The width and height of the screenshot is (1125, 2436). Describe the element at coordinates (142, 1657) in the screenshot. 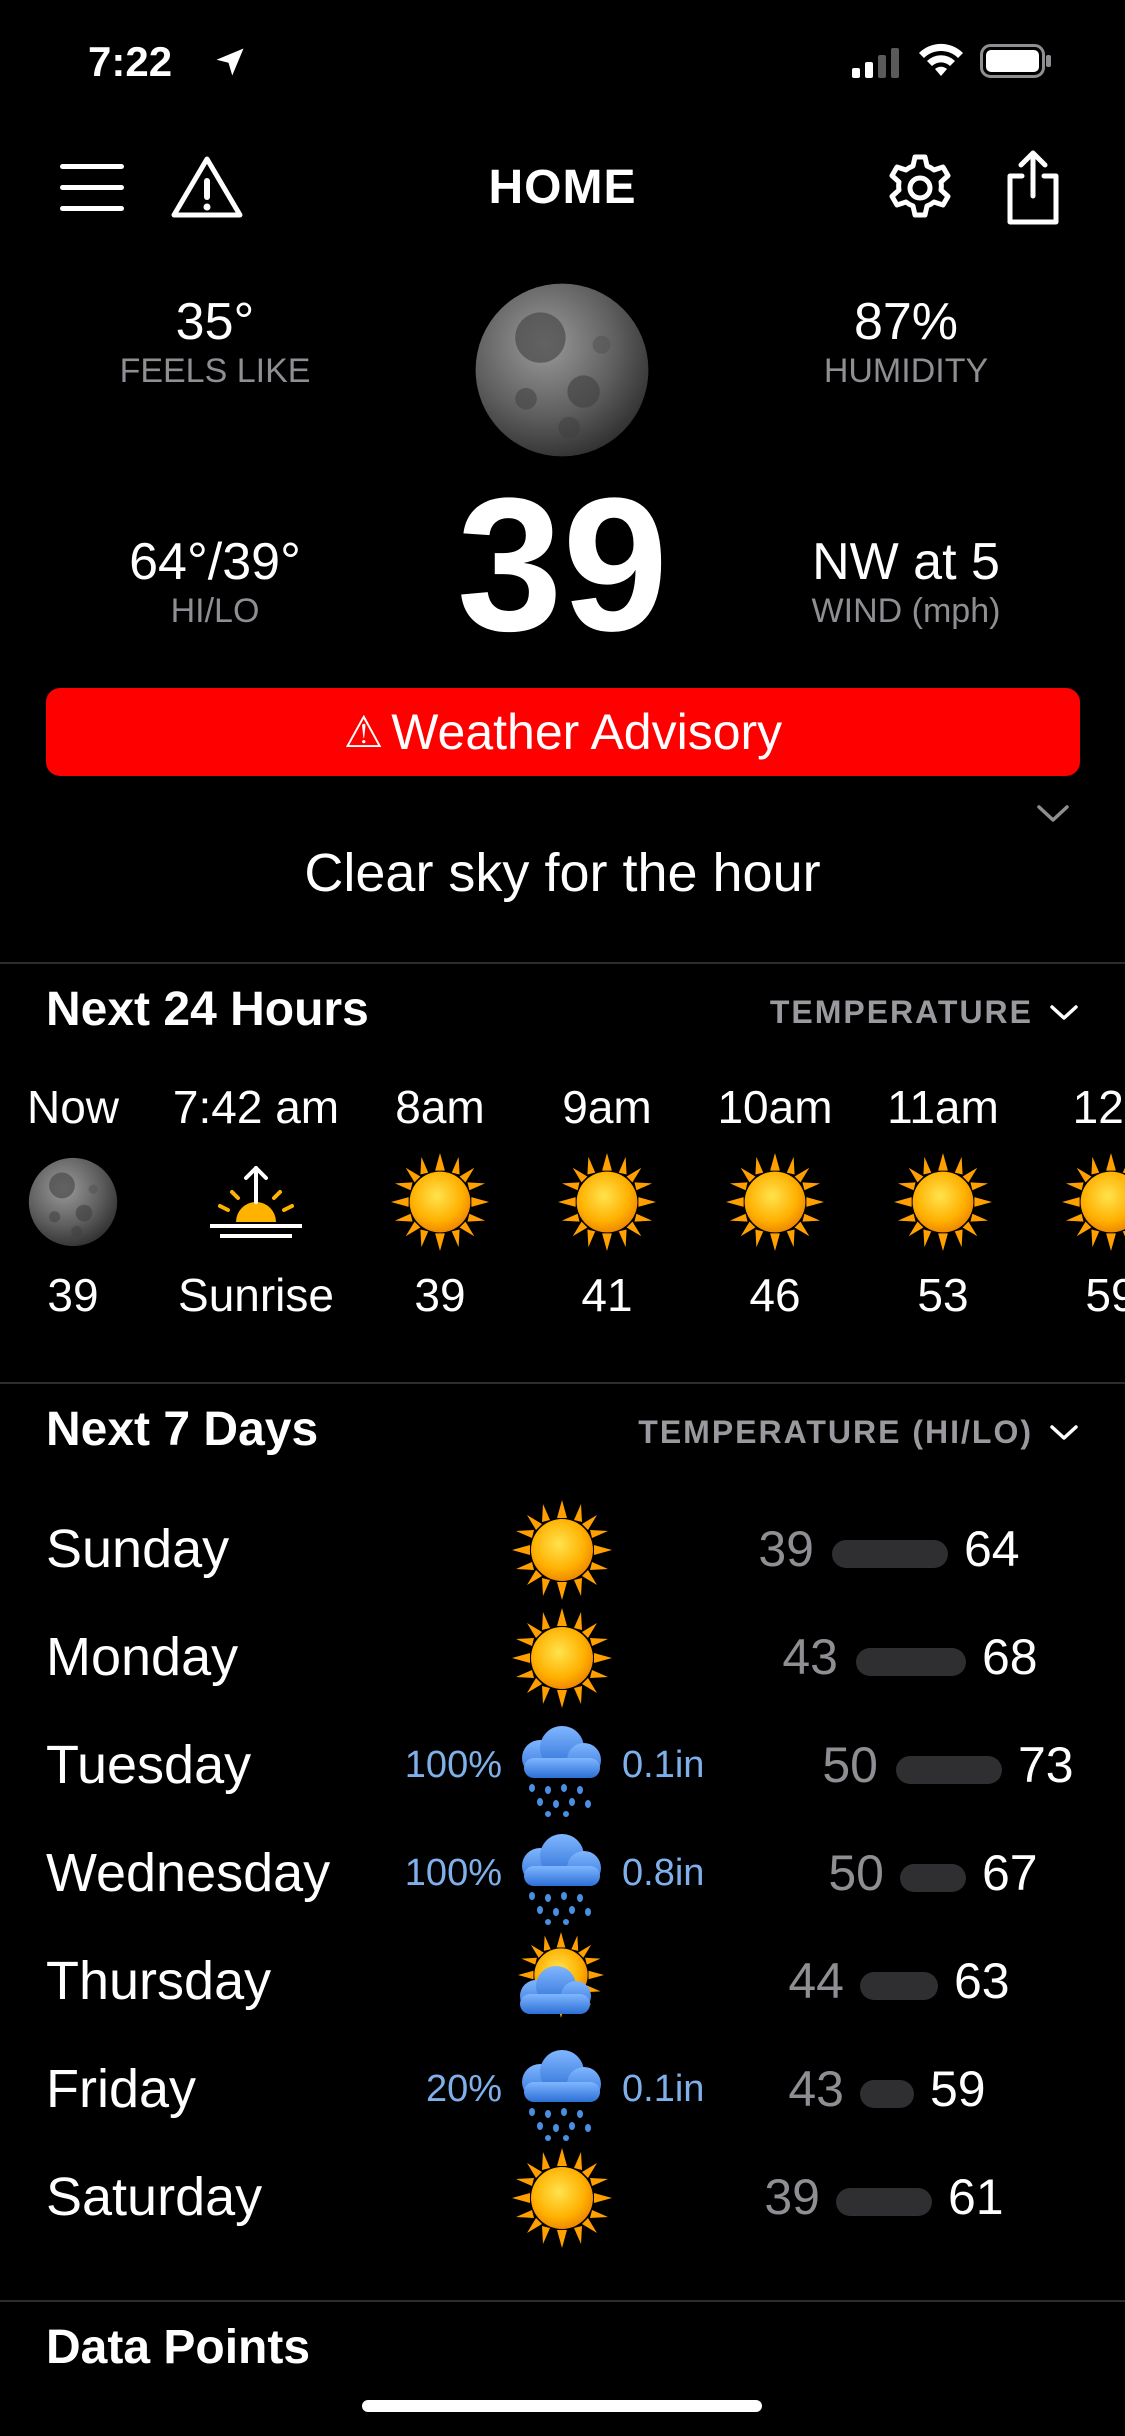

I see `day-name: Monday` at that location.